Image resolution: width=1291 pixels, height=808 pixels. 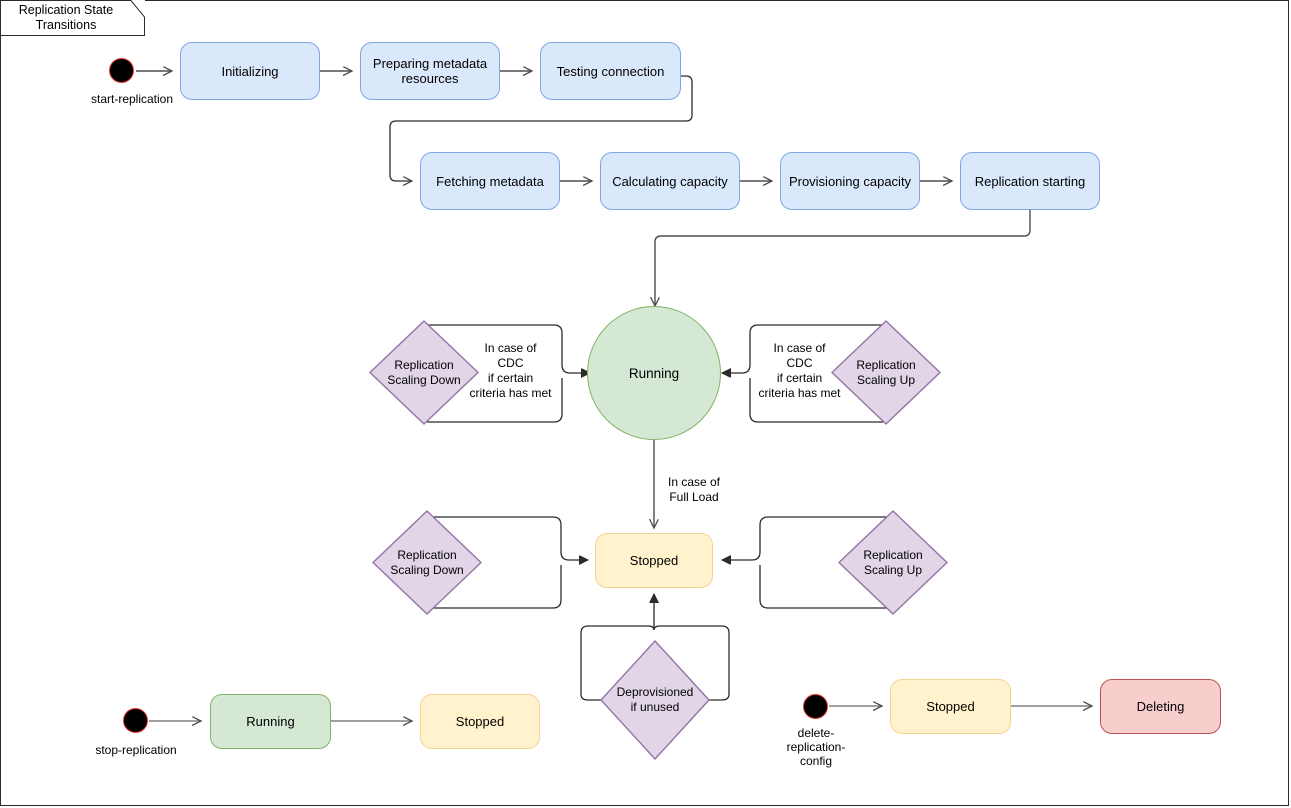 I want to click on state-stopped-delete-flow-label: Stopped, so click(x=950, y=706).